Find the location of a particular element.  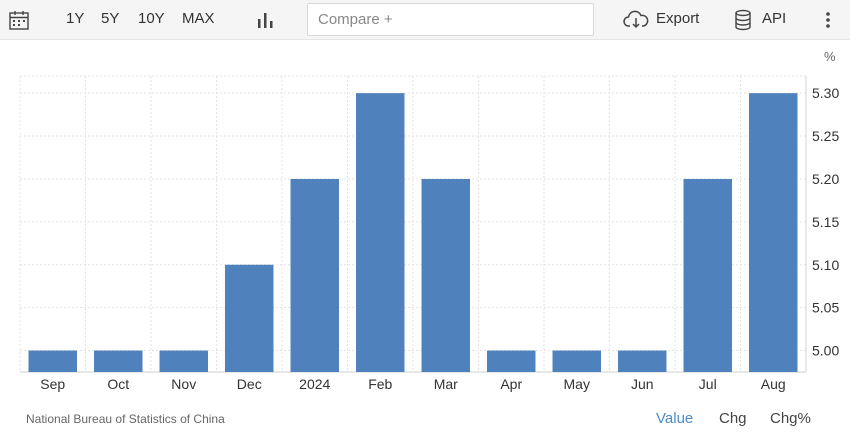

x-tick-label: Dec is located at coordinates (249, 384).